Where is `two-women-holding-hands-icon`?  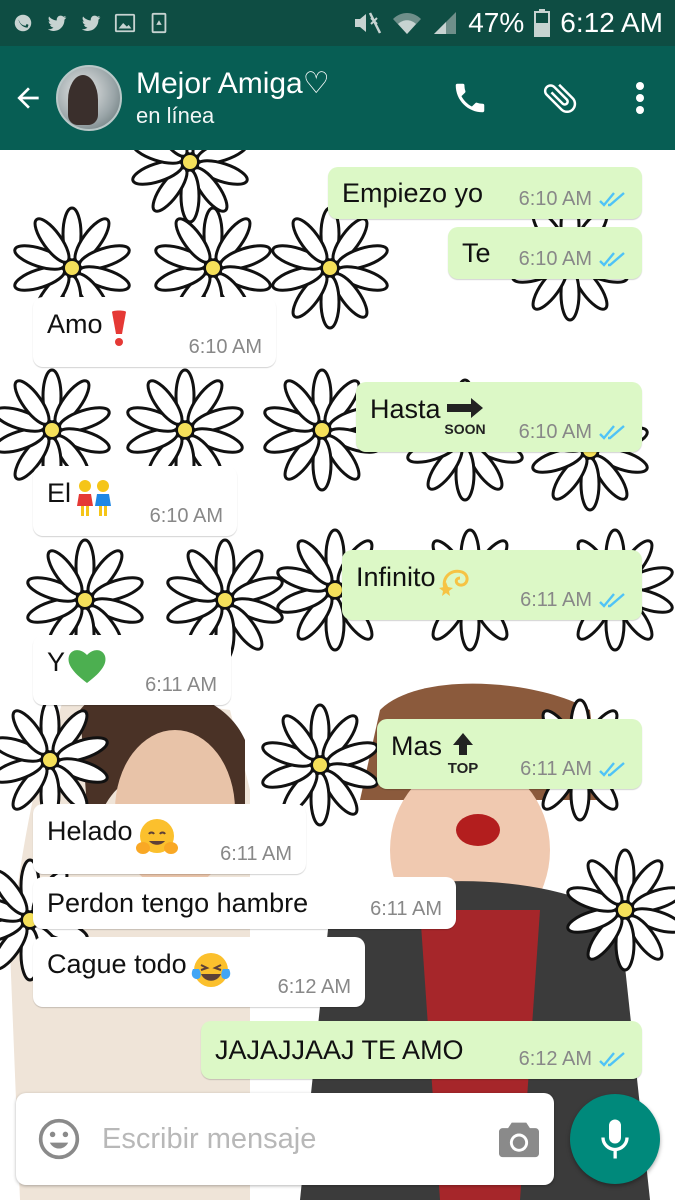
two-women-holding-hands-icon is located at coordinates (94, 501).